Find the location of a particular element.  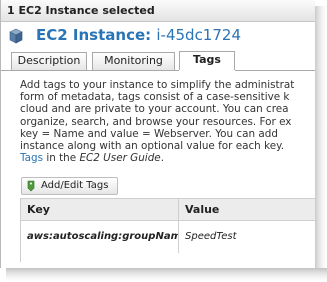

add-edit-tags-button: Add/Edit Tags is located at coordinates (69, 186).